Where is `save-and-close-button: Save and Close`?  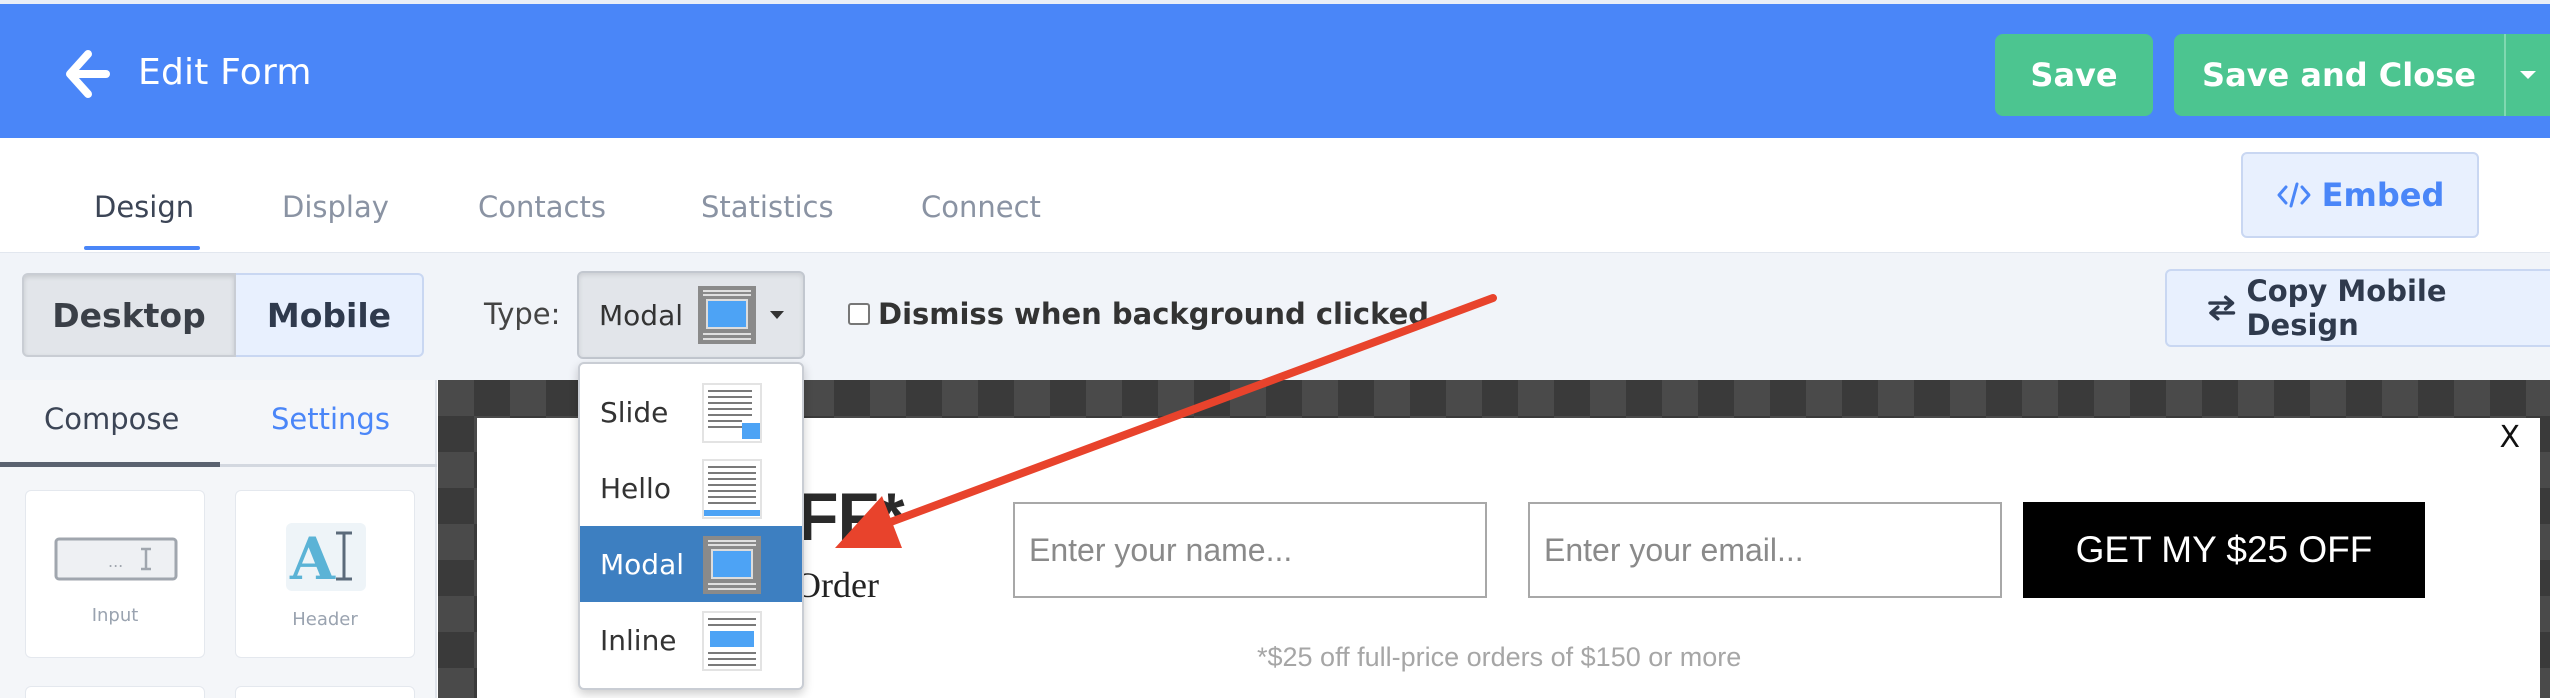
save-and-close-button: Save and Close is located at coordinates (2339, 75).